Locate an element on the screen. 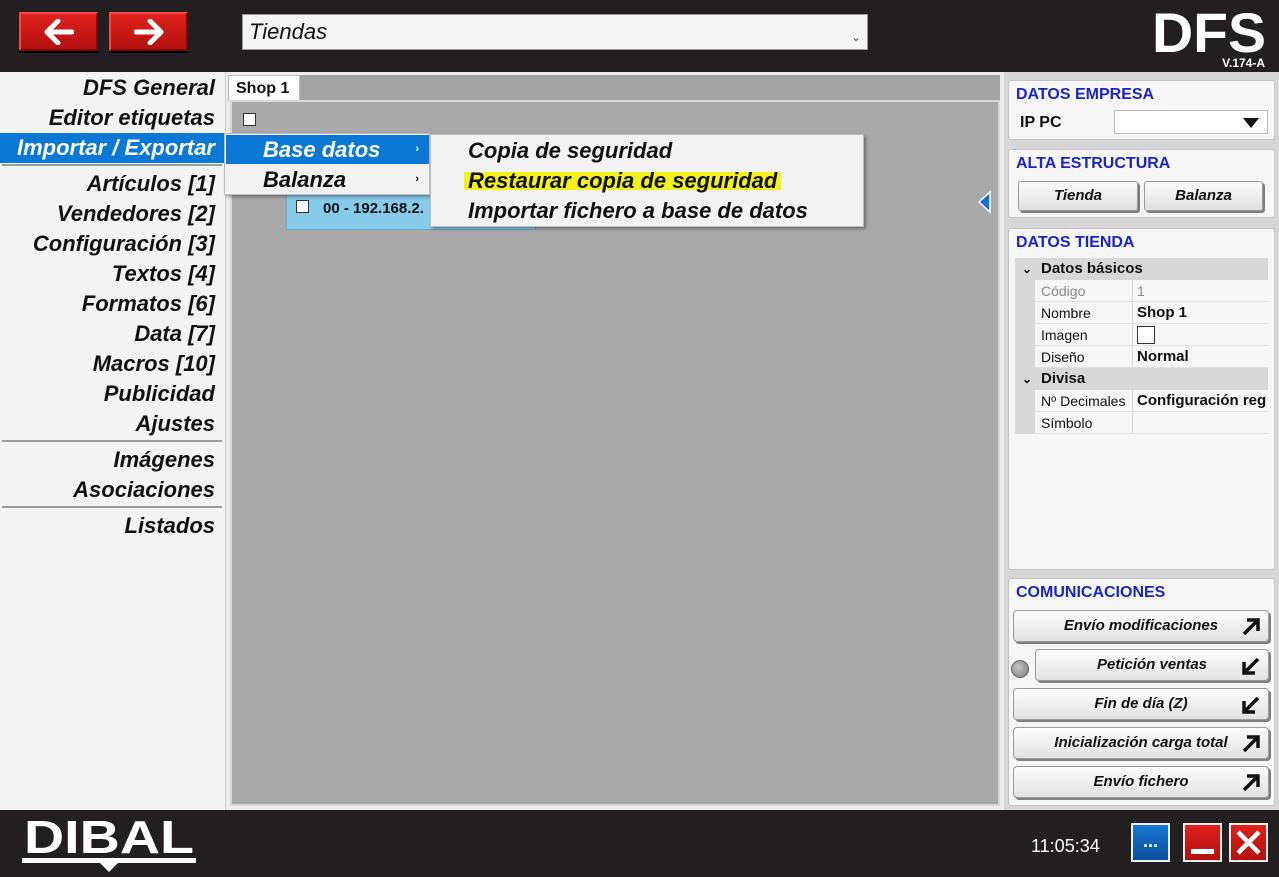 The height and width of the screenshot is (877, 1279). sidebar-item-publicidad: Publicidad is located at coordinates (112, 394).